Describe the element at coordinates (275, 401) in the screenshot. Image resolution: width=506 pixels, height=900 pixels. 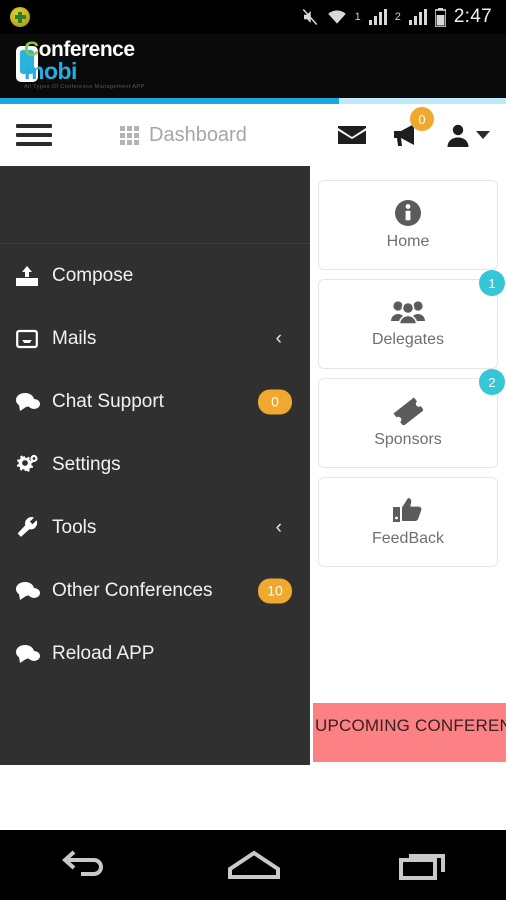
I see `menu-badge: 0` at that location.